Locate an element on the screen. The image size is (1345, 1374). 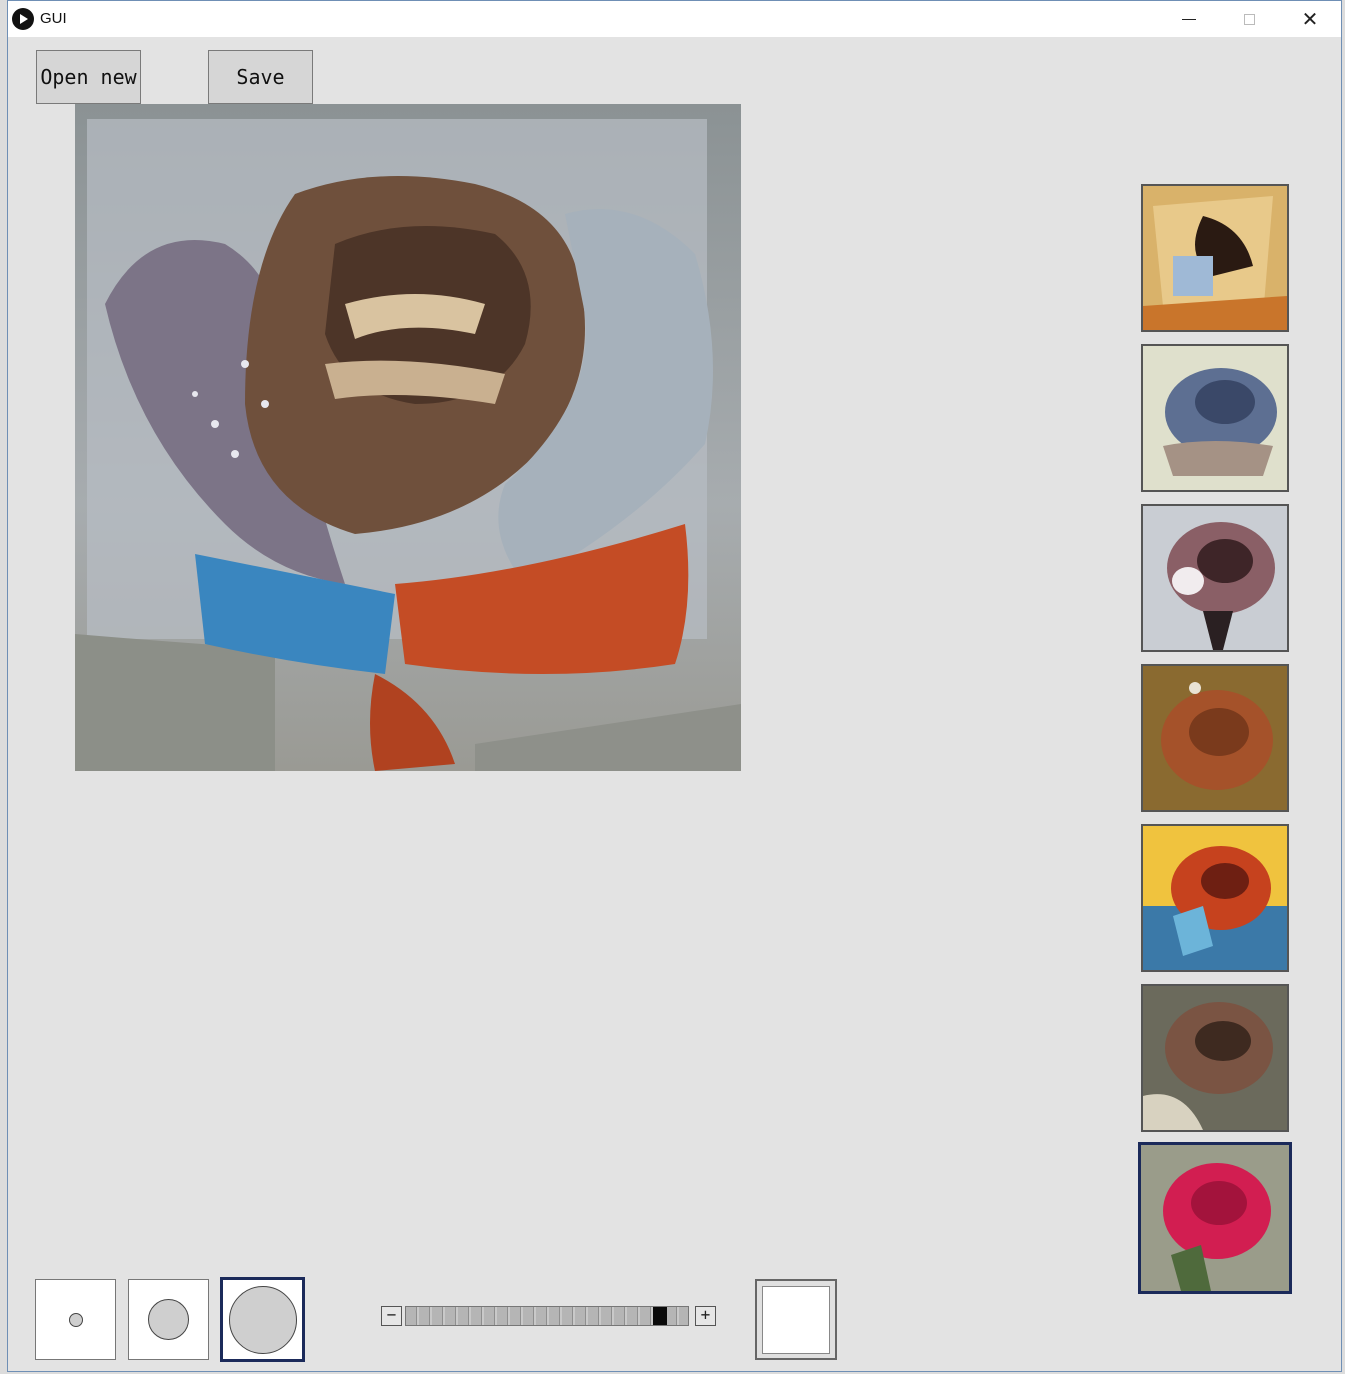
medium-circle-icon is located at coordinates (168, 1319).